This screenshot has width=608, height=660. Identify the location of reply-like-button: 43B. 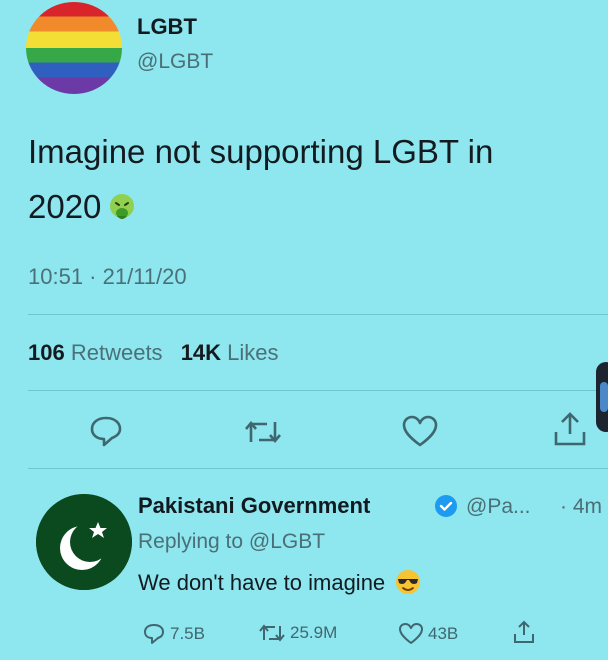
(428, 634).